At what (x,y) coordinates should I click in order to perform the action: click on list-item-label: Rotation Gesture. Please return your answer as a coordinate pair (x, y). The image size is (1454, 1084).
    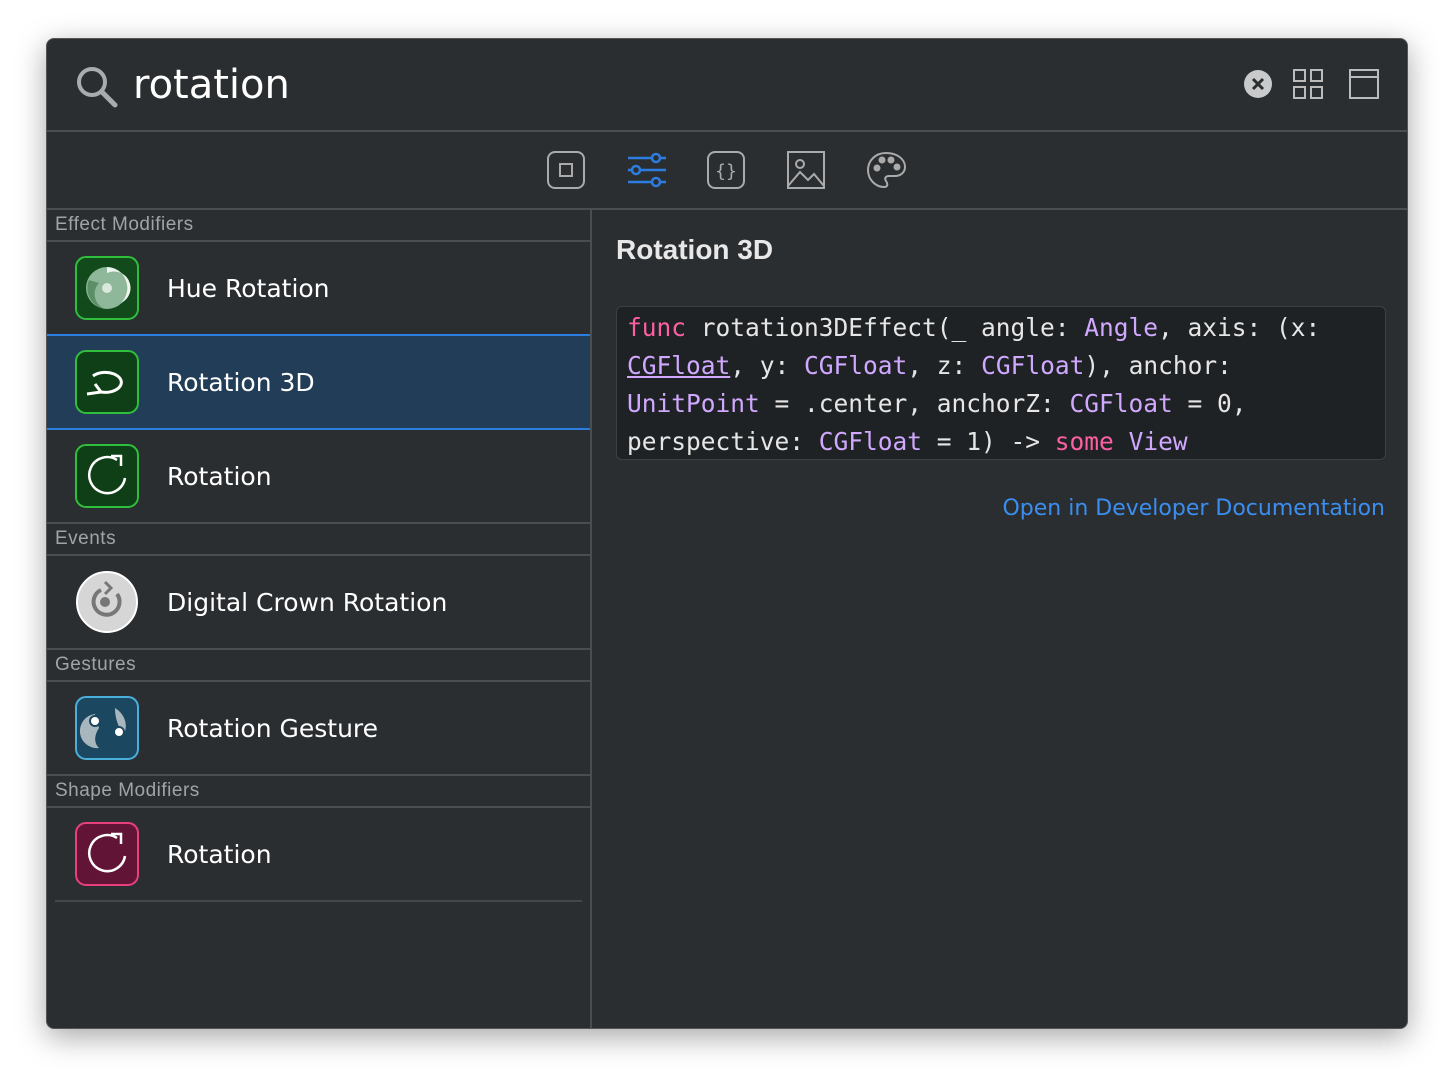
    Looking at the image, I should click on (273, 728).